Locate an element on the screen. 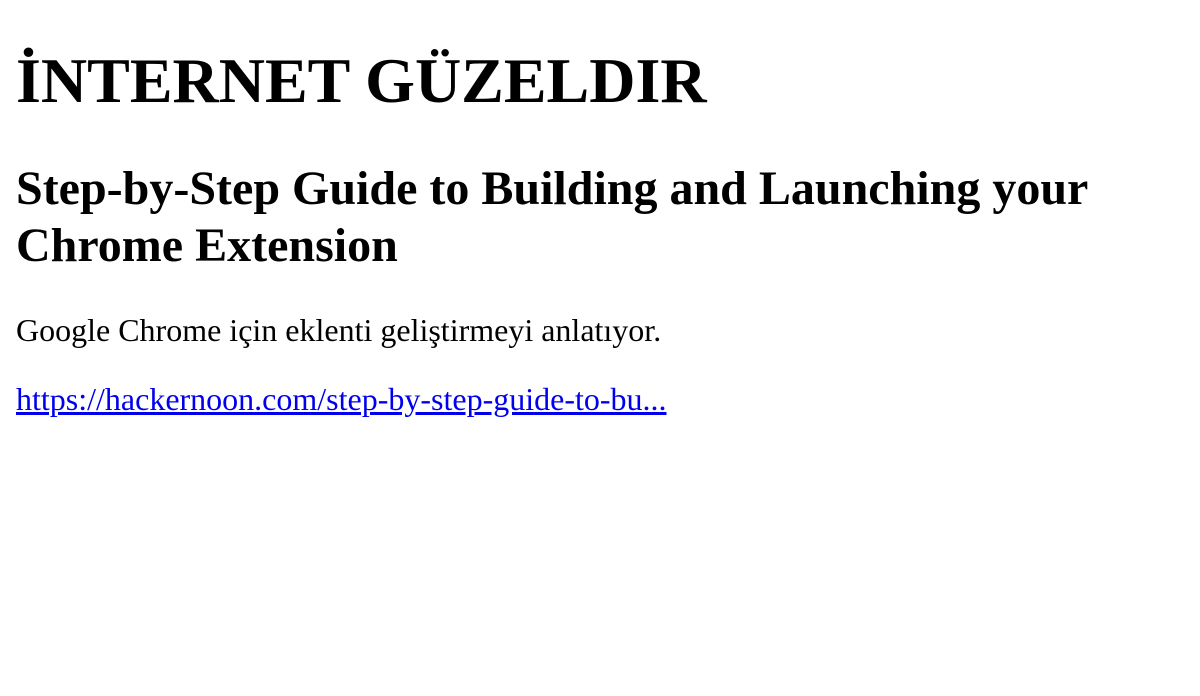  site-title: İNTERNET GÜZELDIR is located at coordinates (361, 80).